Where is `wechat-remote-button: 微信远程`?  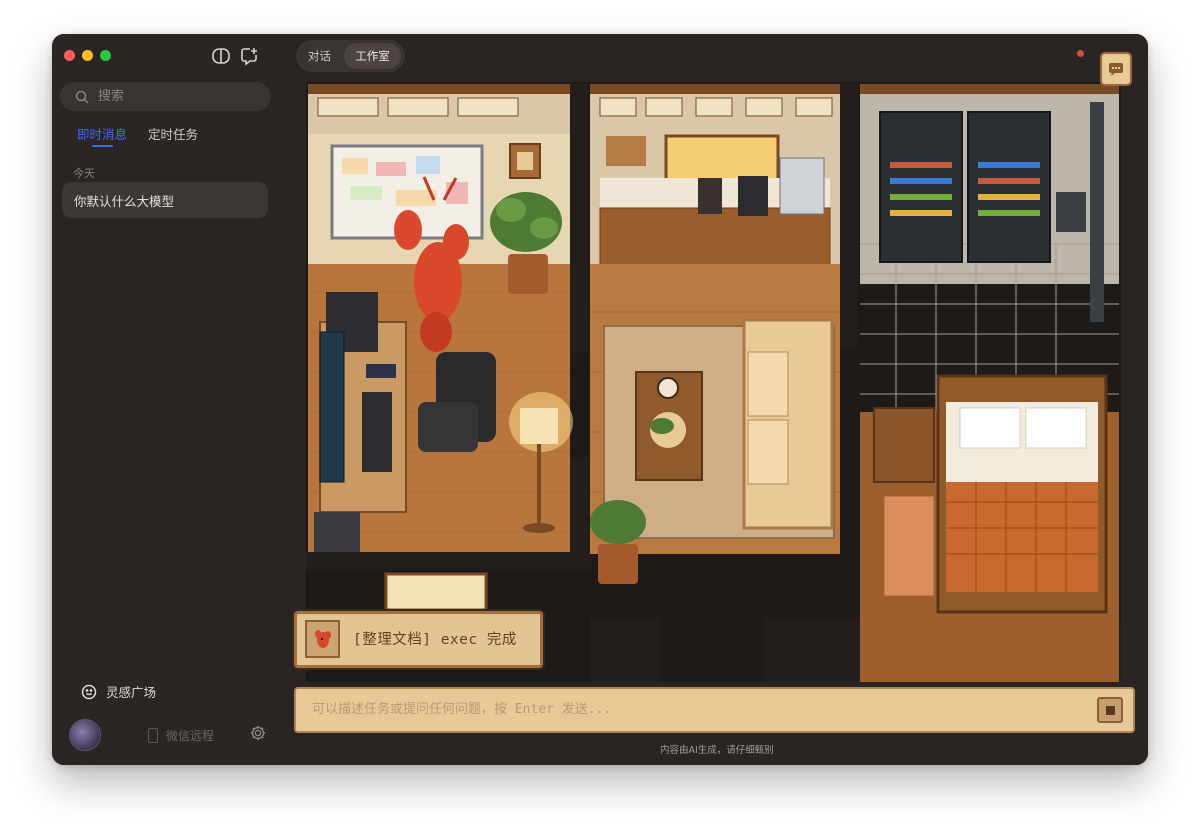 wechat-remote-button: 微信远程 is located at coordinates (181, 735).